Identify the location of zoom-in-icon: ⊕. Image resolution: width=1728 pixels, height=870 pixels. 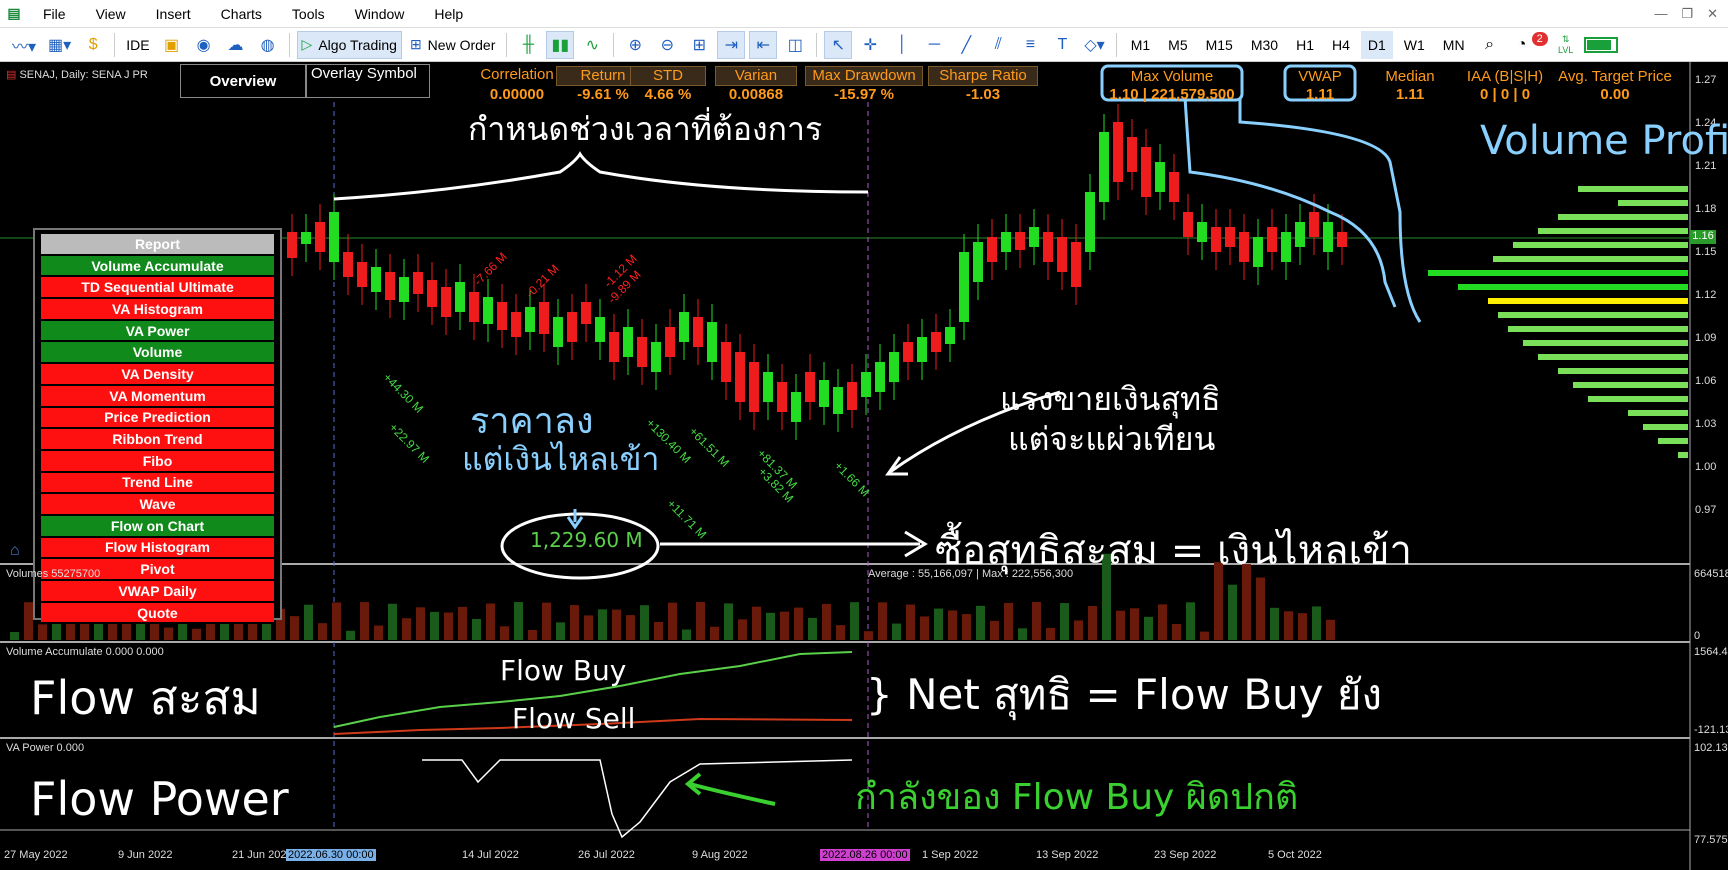
(635, 45).